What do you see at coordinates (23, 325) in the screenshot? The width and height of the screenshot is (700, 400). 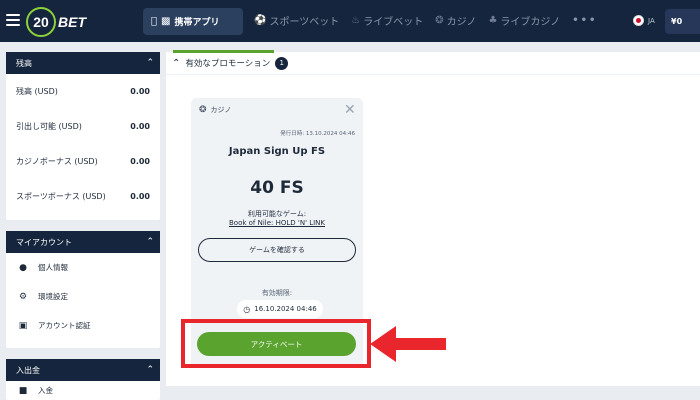 I see `lock-icon: ▣` at bounding box center [23, 325].